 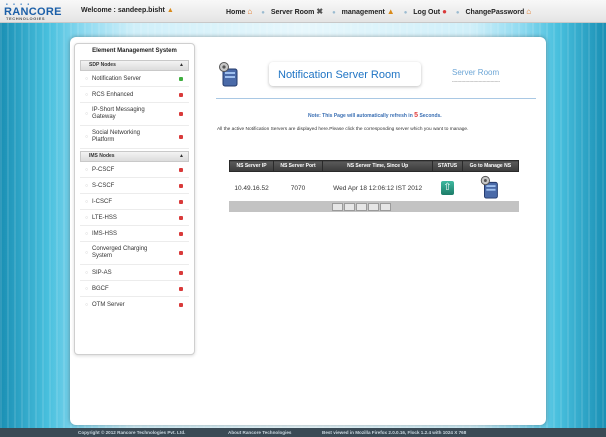 I want to click on cell-manage, so click(x=490, y=187).